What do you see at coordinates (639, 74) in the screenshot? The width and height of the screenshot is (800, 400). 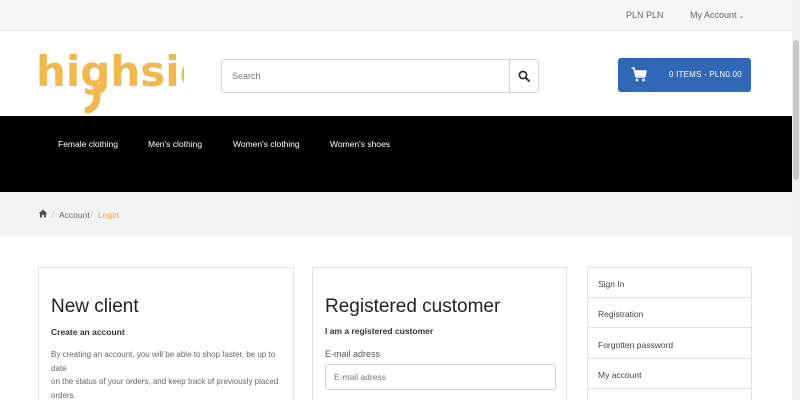 I see `shopping-cart-icon` at bounding box center [639, 74].